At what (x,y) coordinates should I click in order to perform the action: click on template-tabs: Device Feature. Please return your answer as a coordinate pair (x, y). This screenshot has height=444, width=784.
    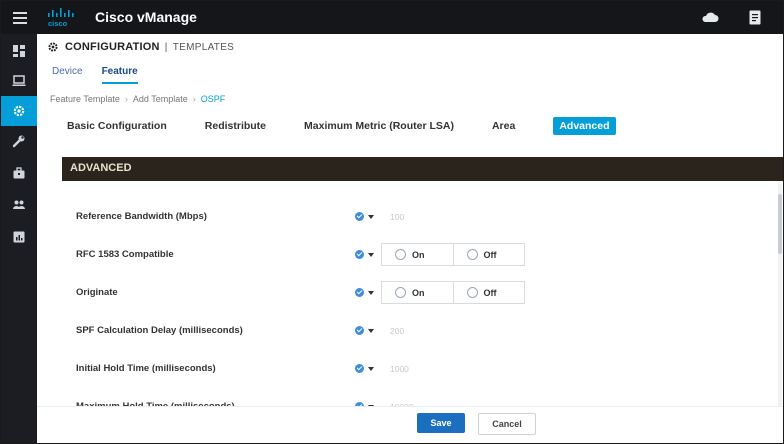
    Looking at the image, I should click on (104, 75).